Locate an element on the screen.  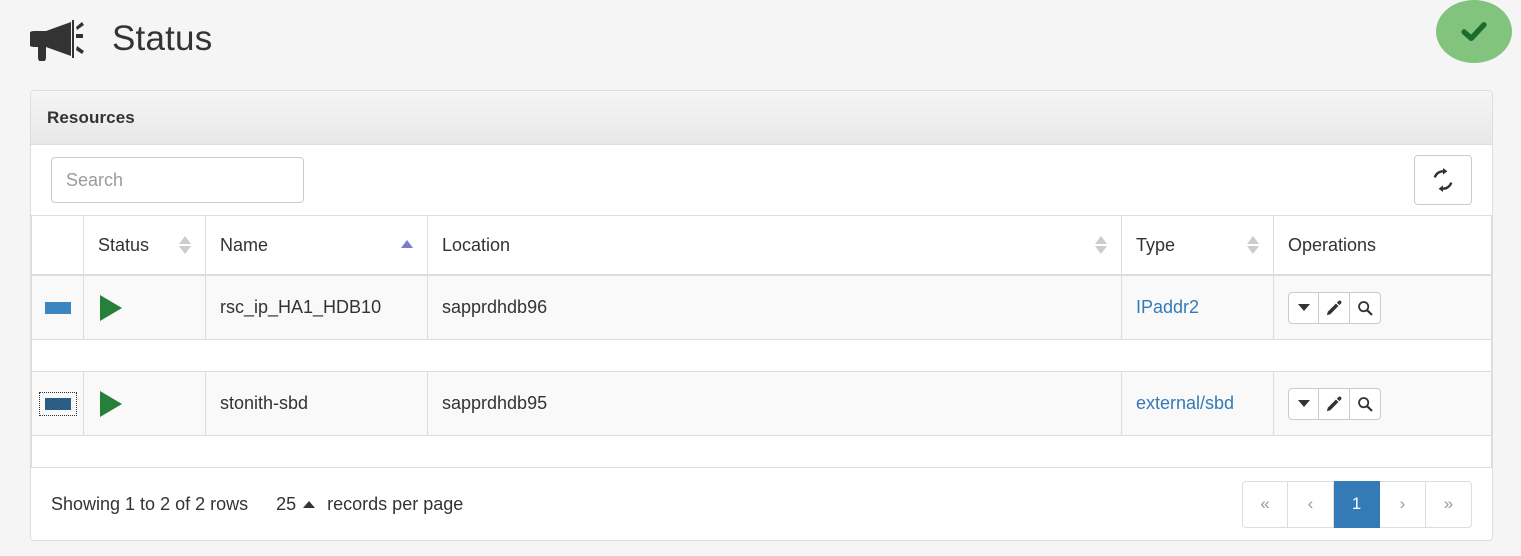
resource-type-link: IPaddr2 is located at coordinates (1167, 307).